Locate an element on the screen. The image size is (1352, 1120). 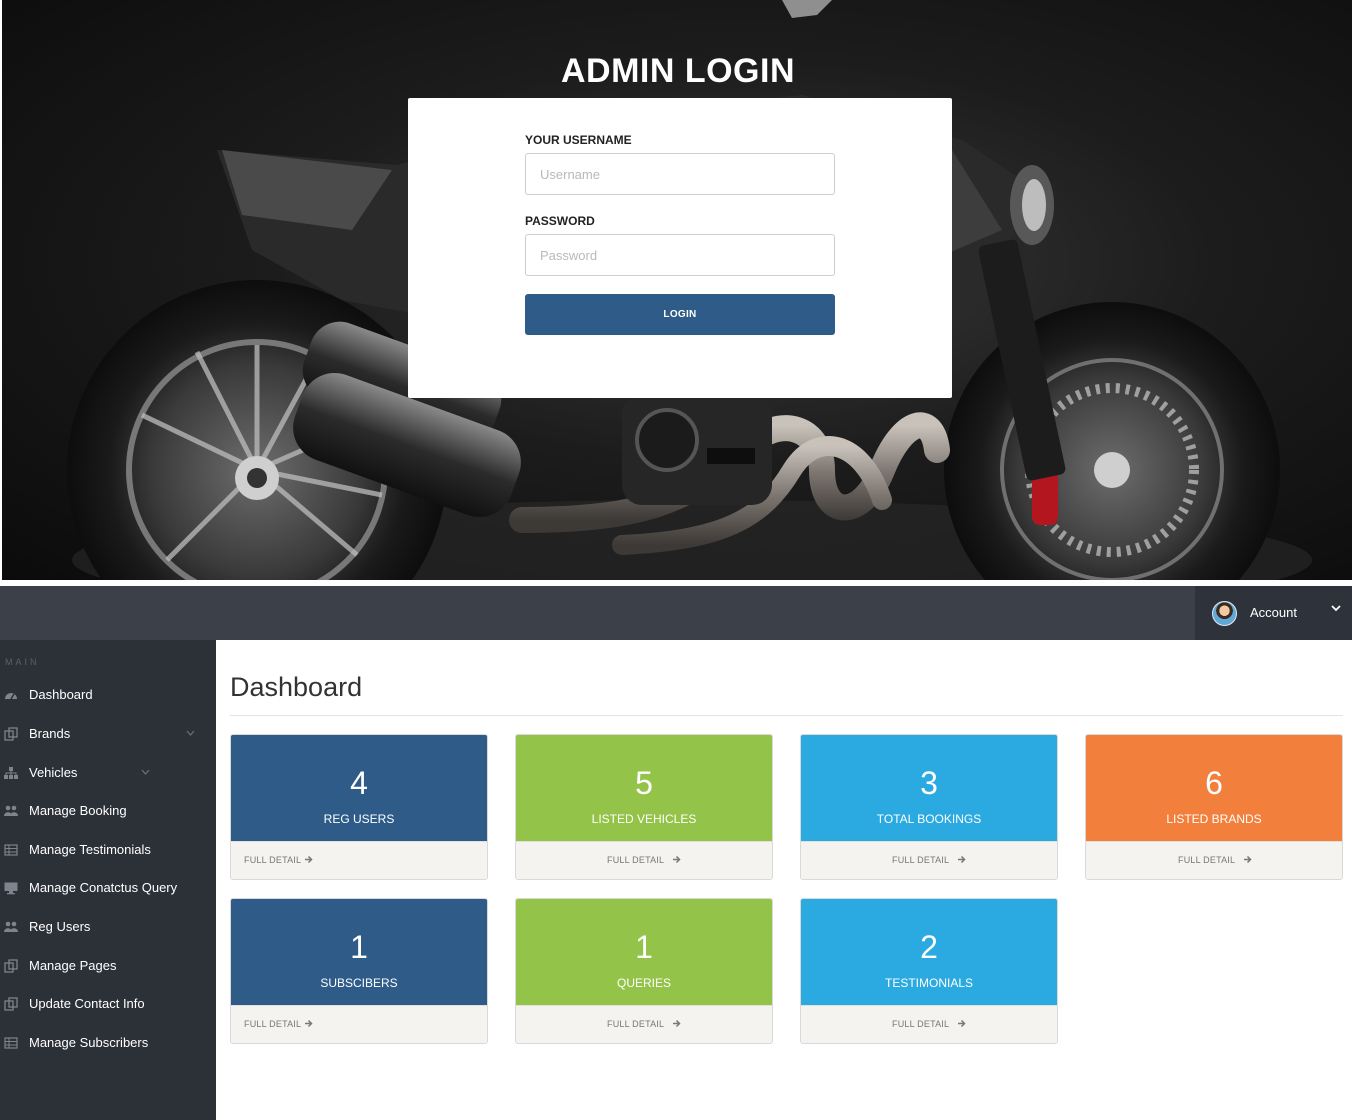
stat-card-reg-users: 4 REG USERS FULL DETAIL is located at coordinates (359, 807).